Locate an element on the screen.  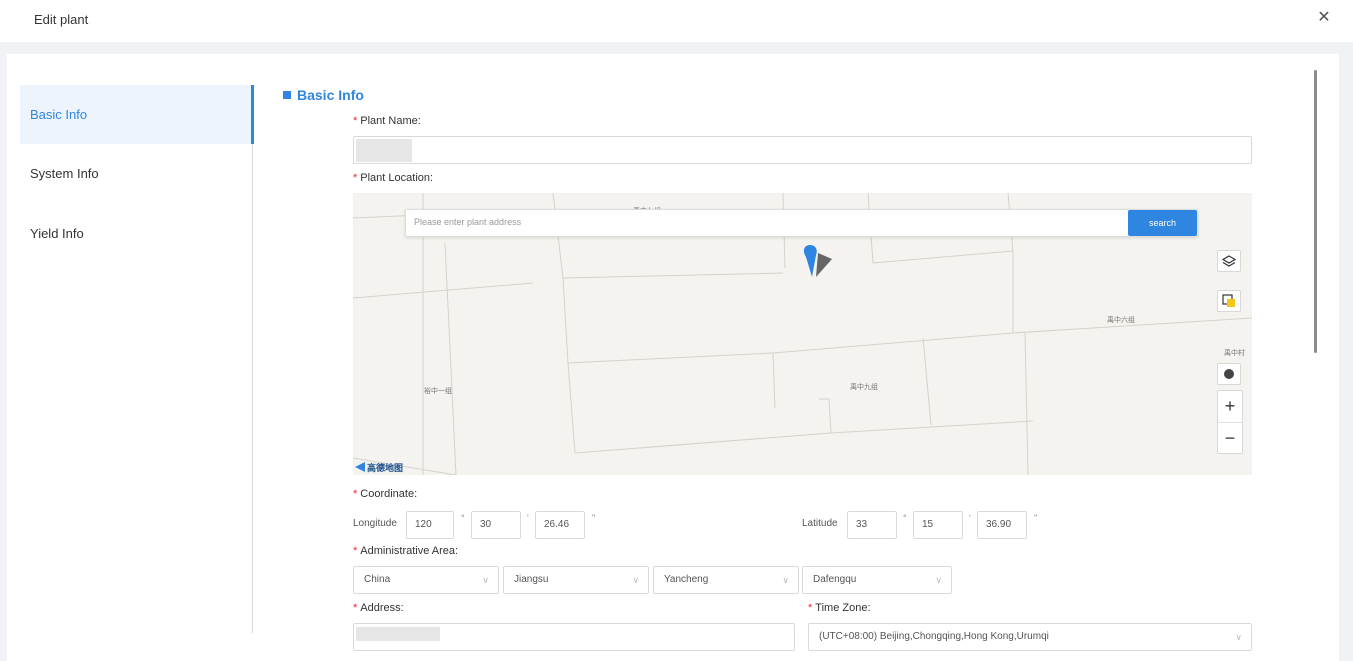
sidebar-item-system-info: System Info is located at coordinates (136, 173).